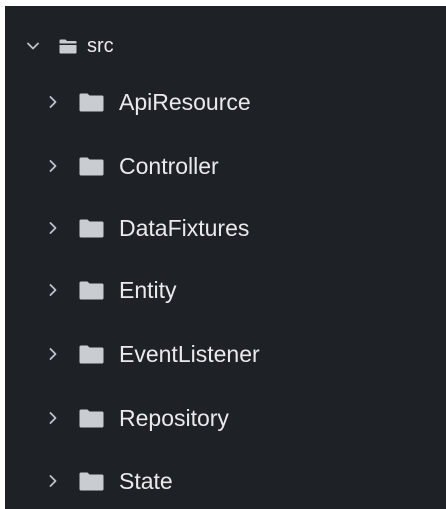  I want to click on tree-item-repository: Repository, so click(225, 418).